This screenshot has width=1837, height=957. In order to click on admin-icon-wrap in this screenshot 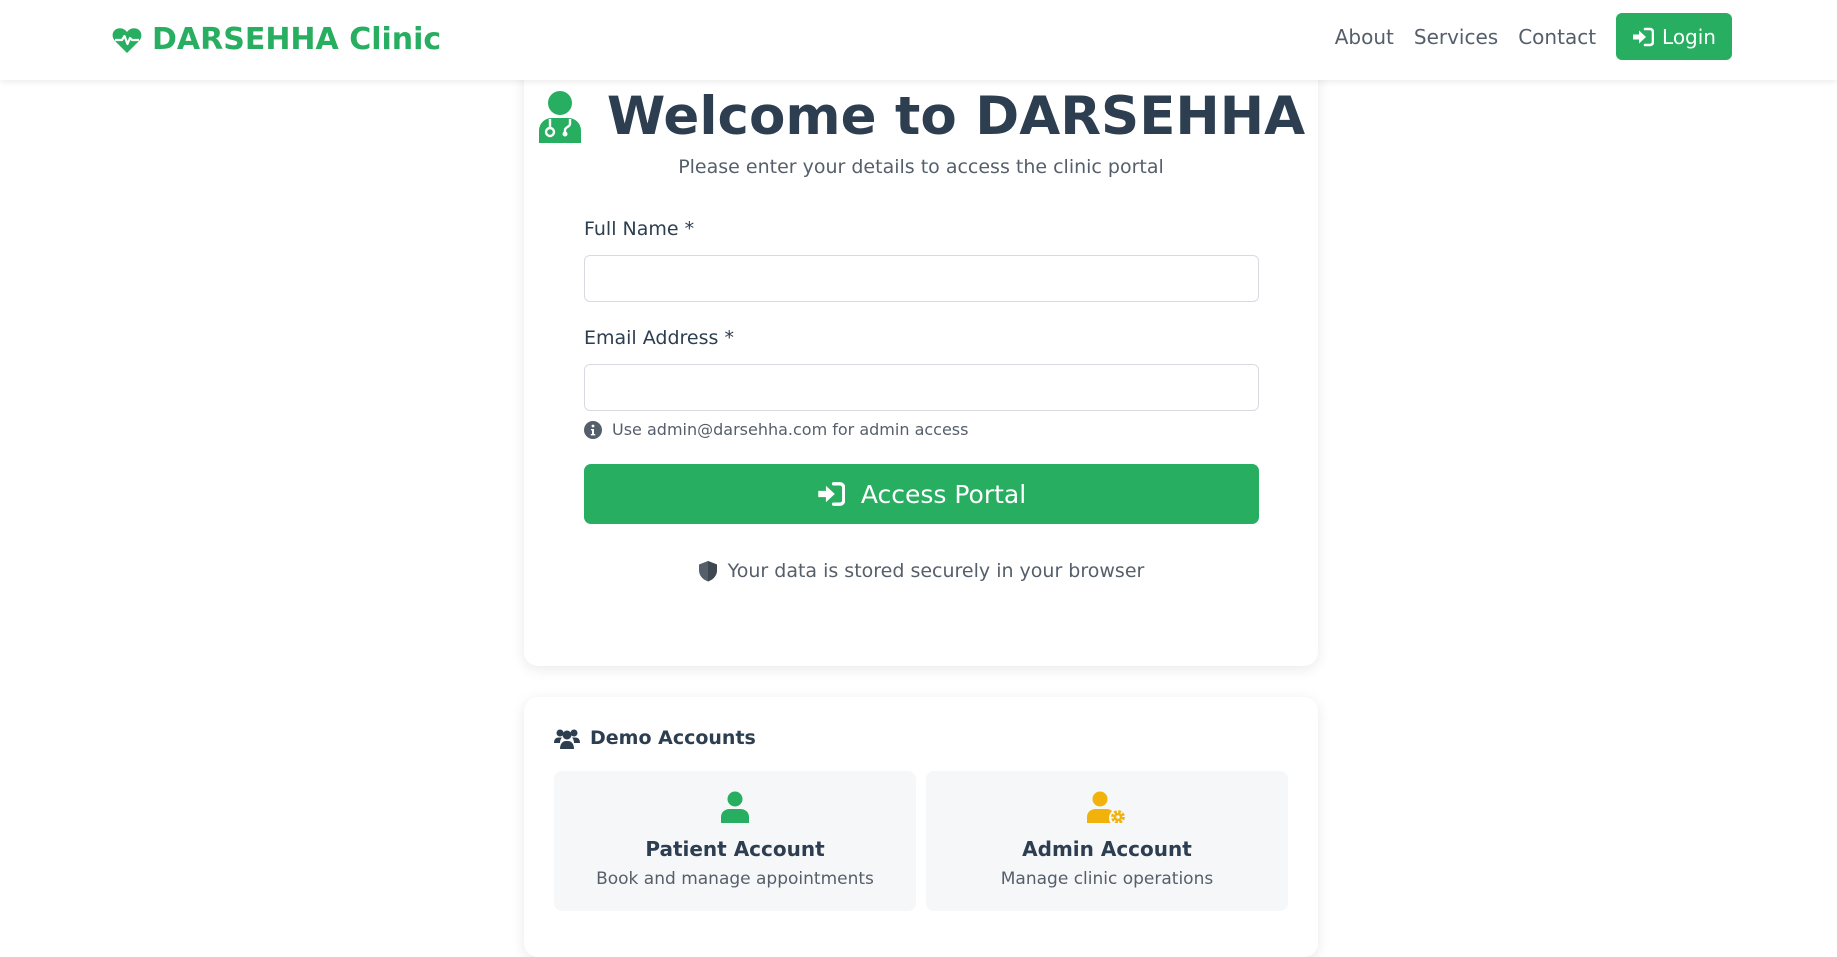, I will do `click(1107, 807)`.